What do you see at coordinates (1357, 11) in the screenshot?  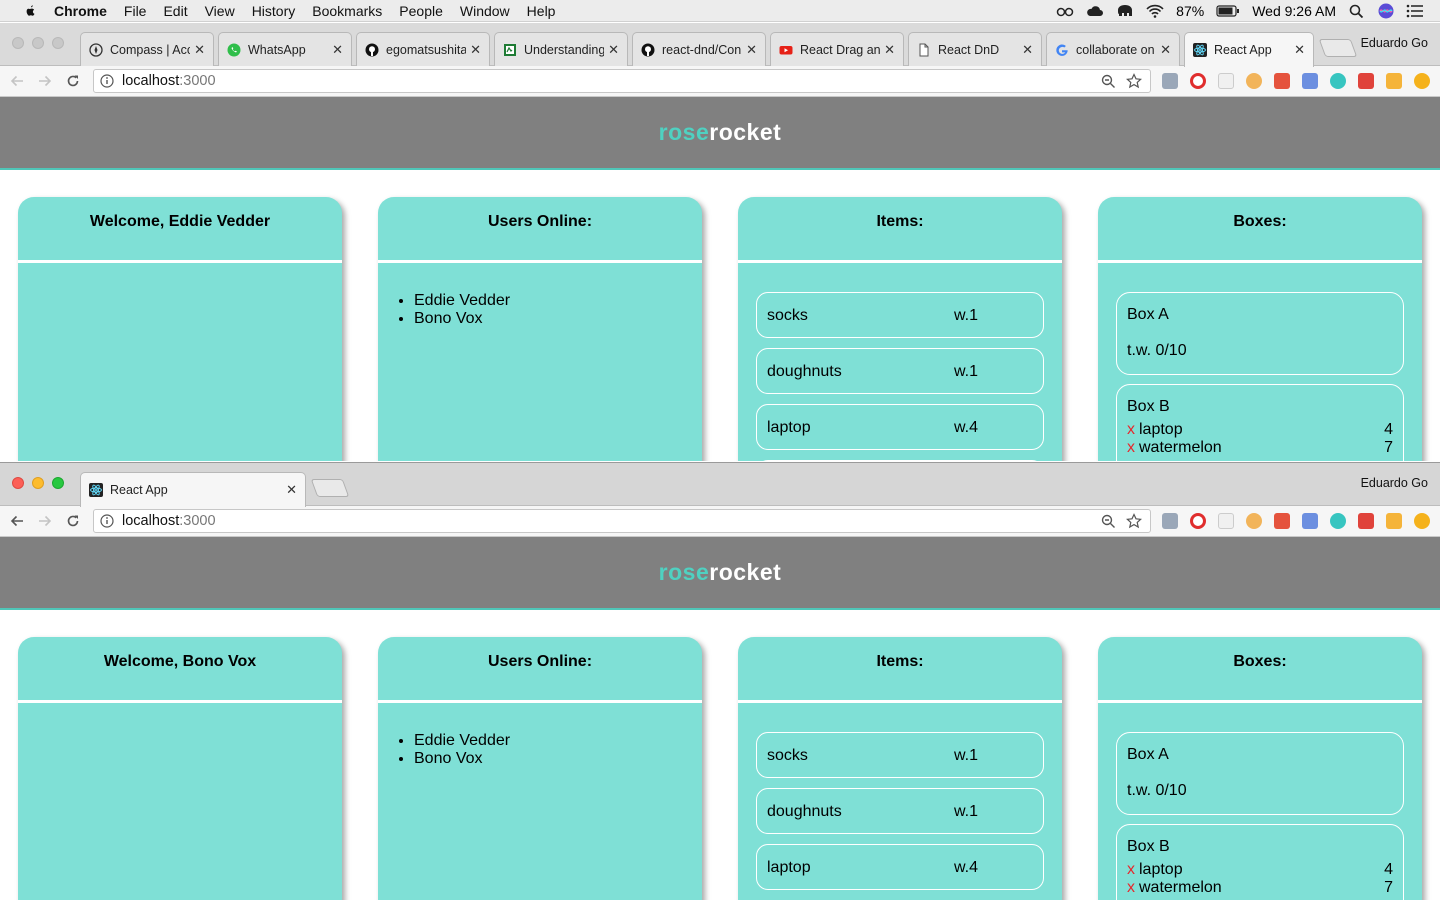 I see `spotlight-search-icon` at bounding box center [1357, 11].